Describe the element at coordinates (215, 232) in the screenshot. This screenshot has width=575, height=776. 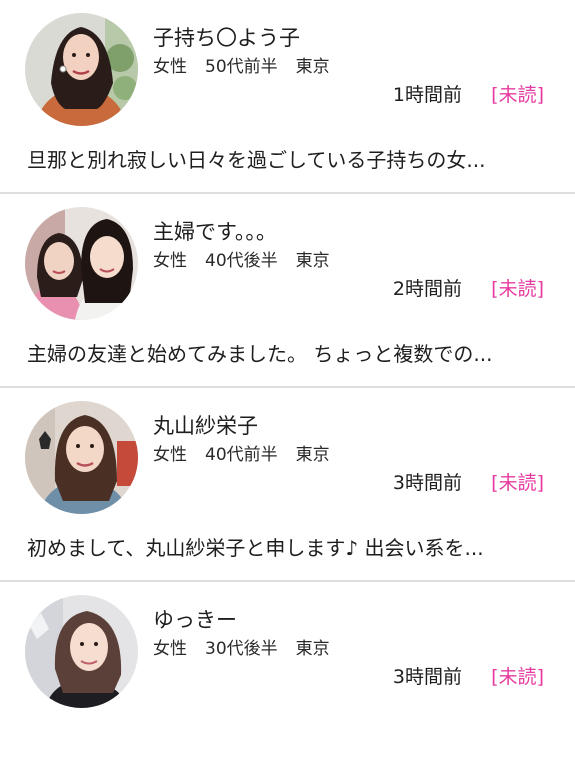
I see `user-name: 主婦です。。。` at that location.